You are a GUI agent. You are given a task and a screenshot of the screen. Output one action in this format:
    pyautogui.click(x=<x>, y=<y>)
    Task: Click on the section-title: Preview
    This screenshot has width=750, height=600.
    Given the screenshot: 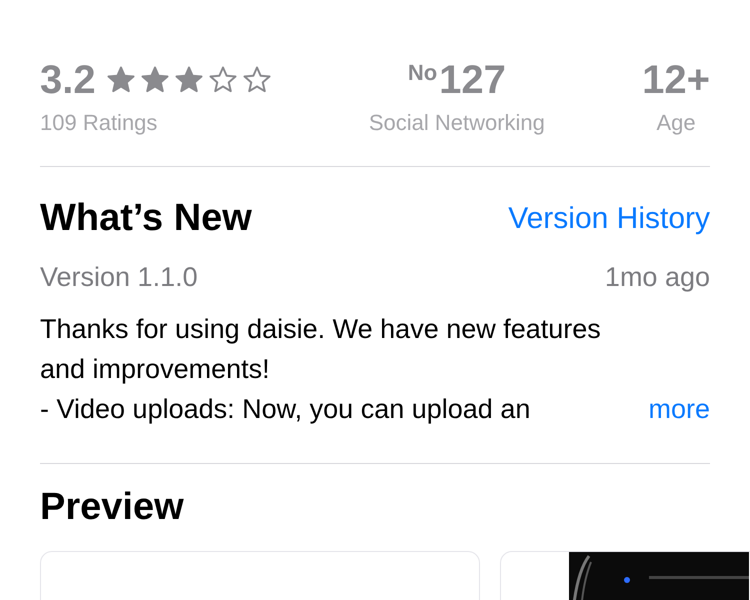 What is the action you would take?
    pyautogui.click(x=112, y=507)
    